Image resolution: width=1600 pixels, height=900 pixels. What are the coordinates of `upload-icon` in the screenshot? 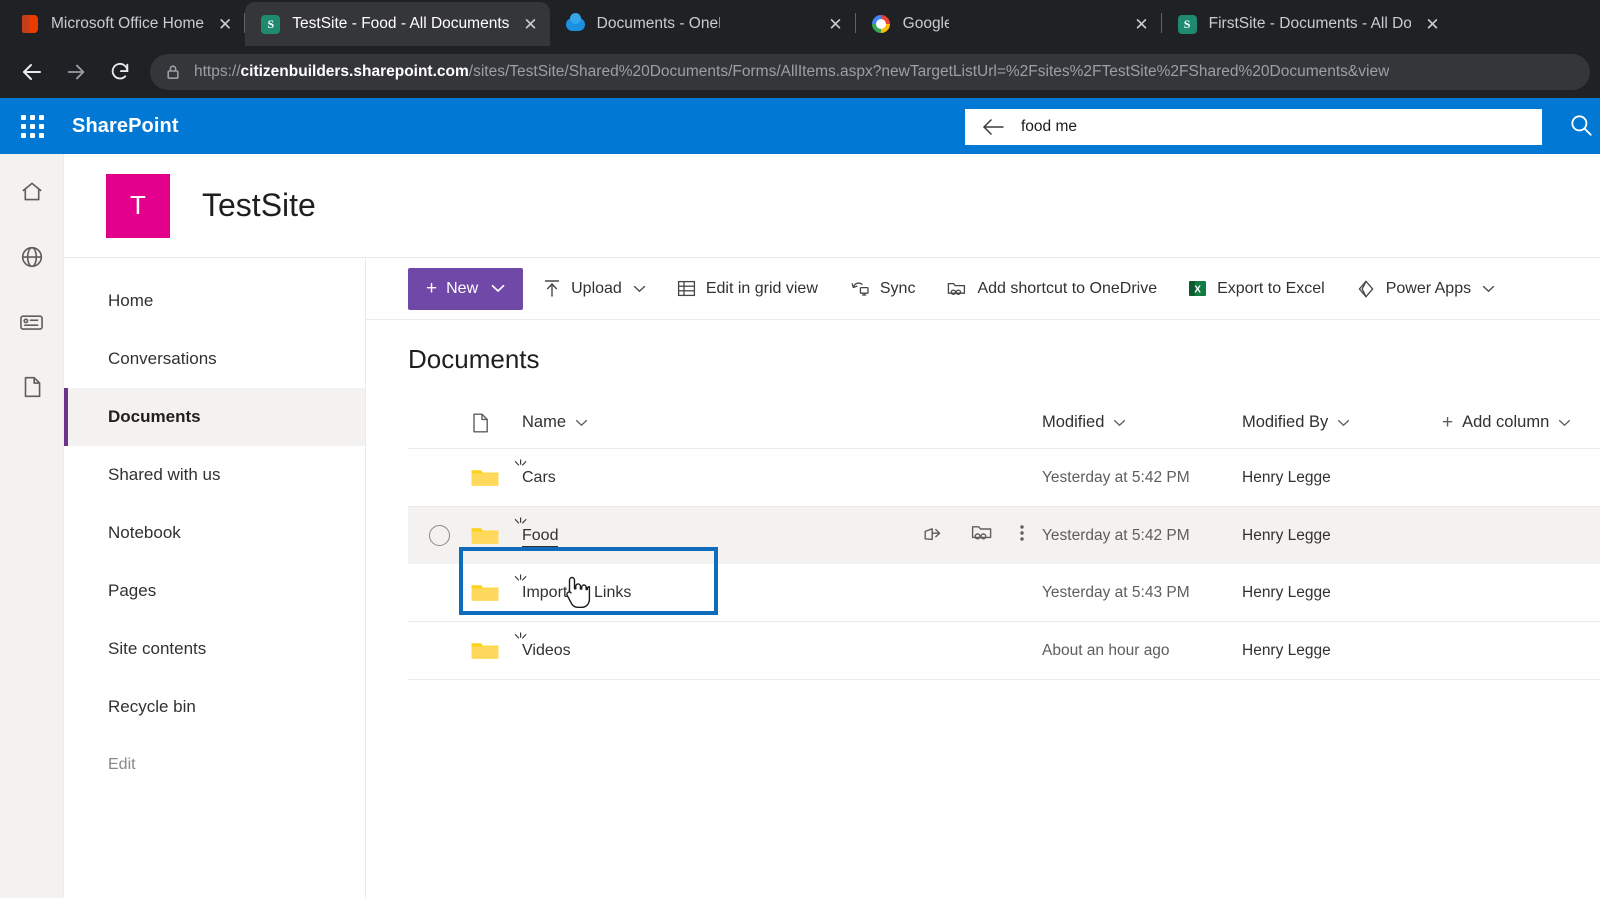 It's located at (552, 288).